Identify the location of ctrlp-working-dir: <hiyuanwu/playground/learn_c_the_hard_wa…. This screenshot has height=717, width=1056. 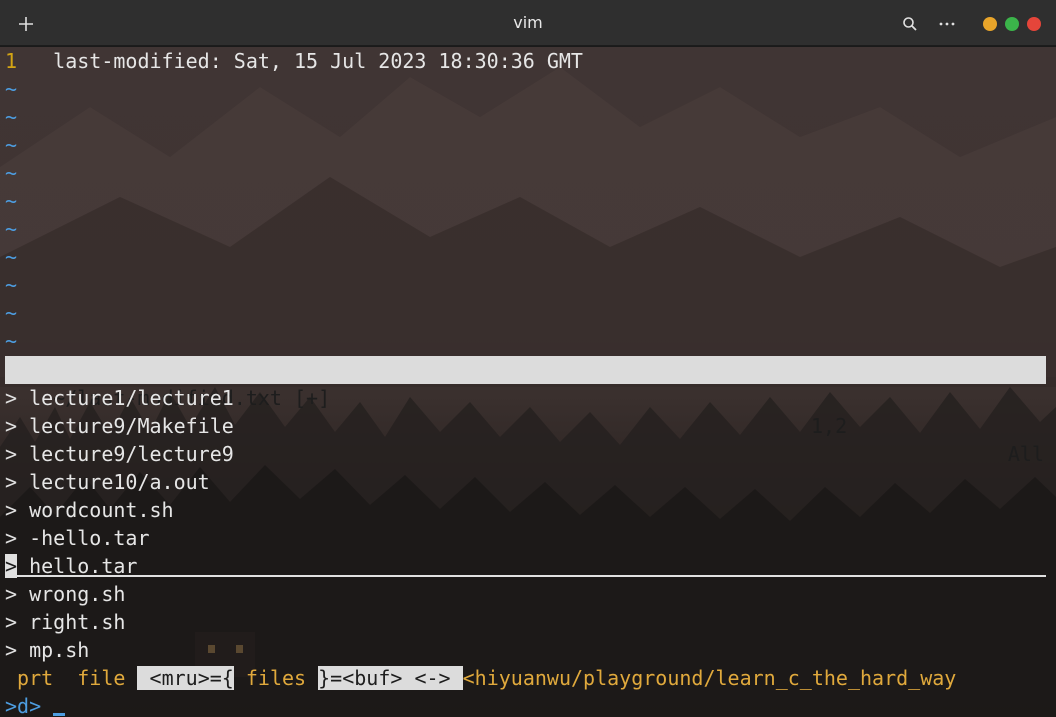
(709, 678).